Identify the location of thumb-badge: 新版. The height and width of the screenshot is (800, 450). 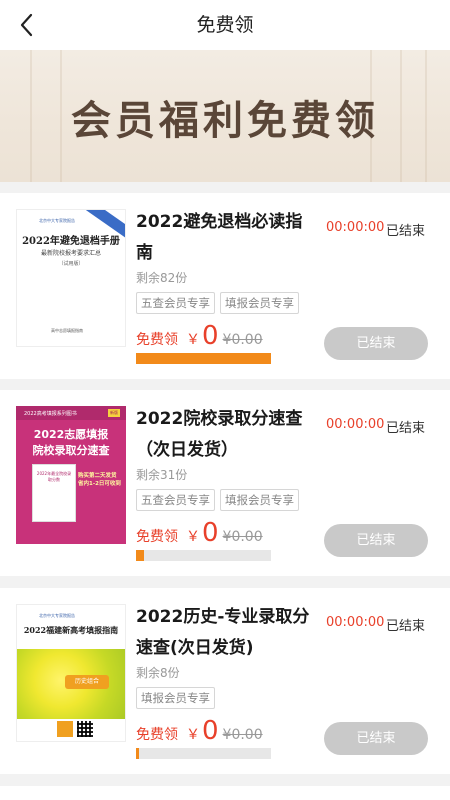
(114, 413).